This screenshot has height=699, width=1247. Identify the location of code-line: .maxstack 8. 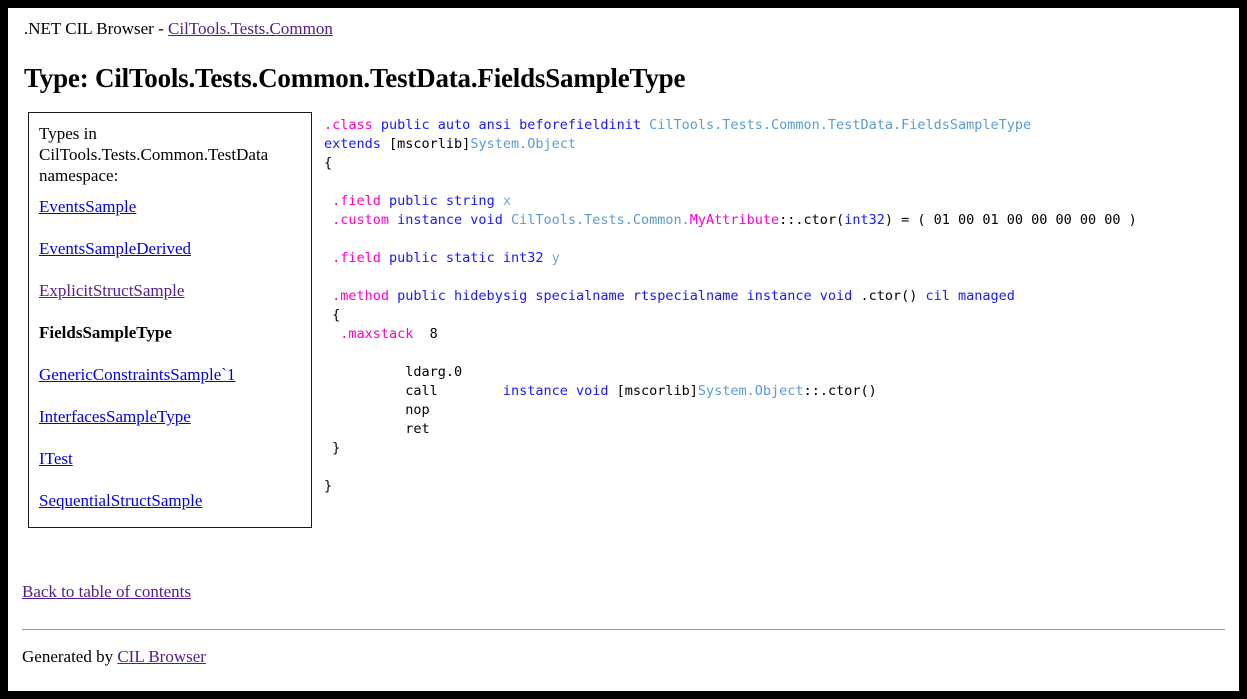
(774, 334).